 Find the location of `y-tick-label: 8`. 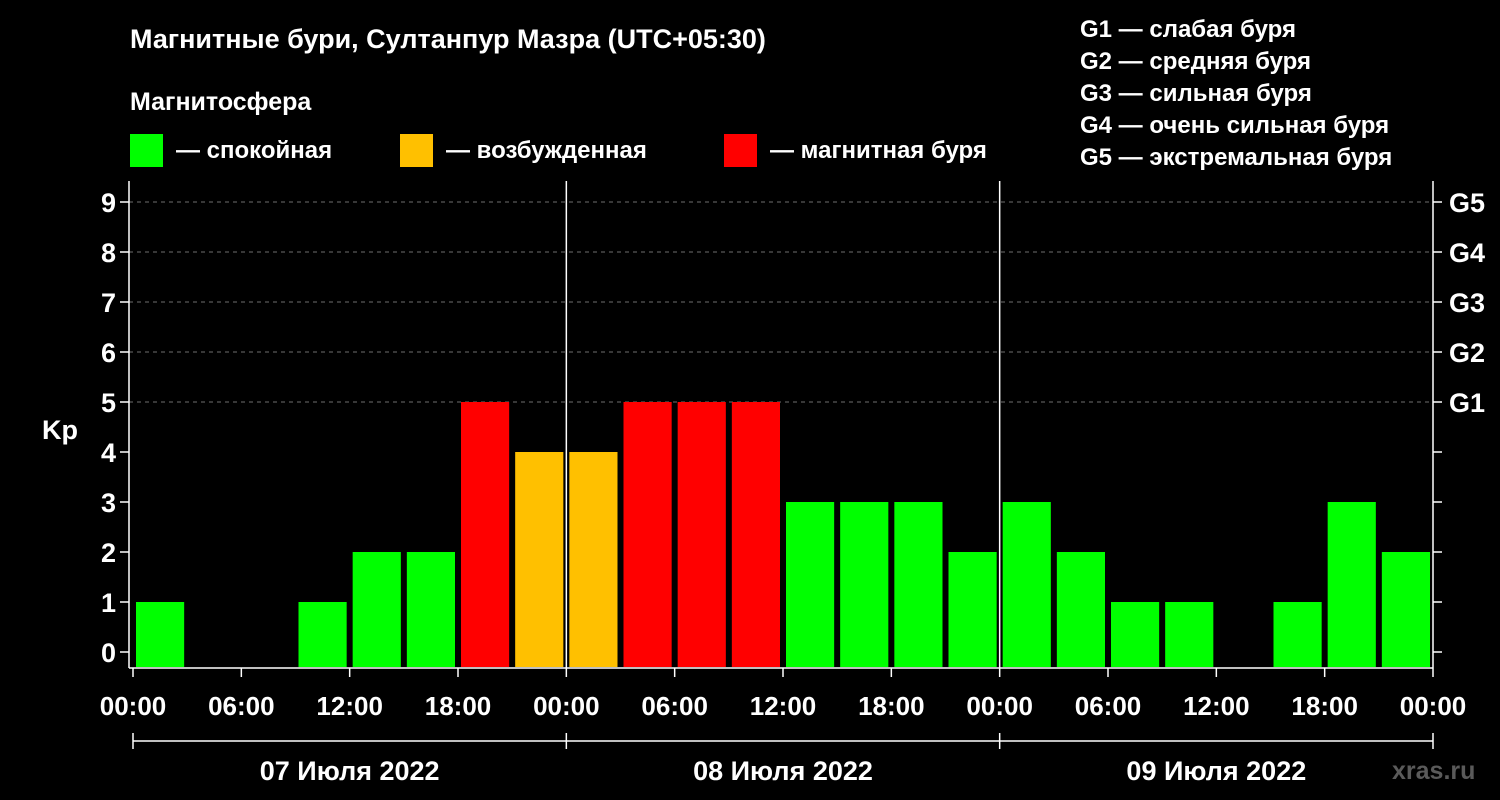

y-tick-label: 8 is located at coordinates (108, 253).